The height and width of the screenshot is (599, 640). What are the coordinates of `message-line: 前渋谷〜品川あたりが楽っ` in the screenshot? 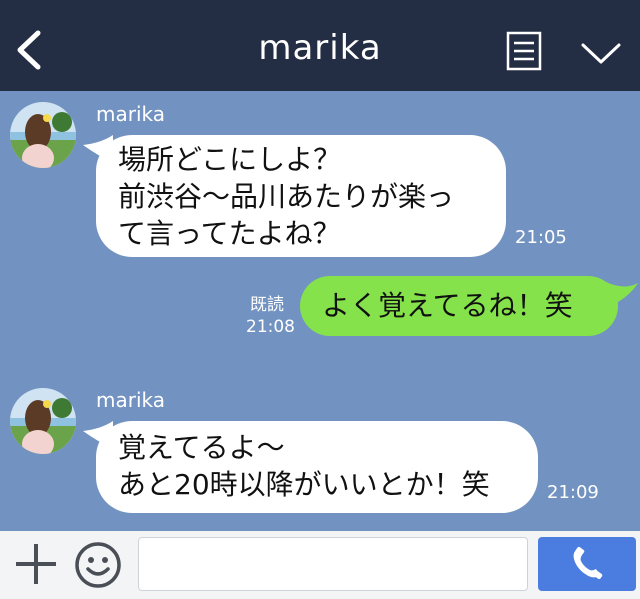 It's located at (286, 196).